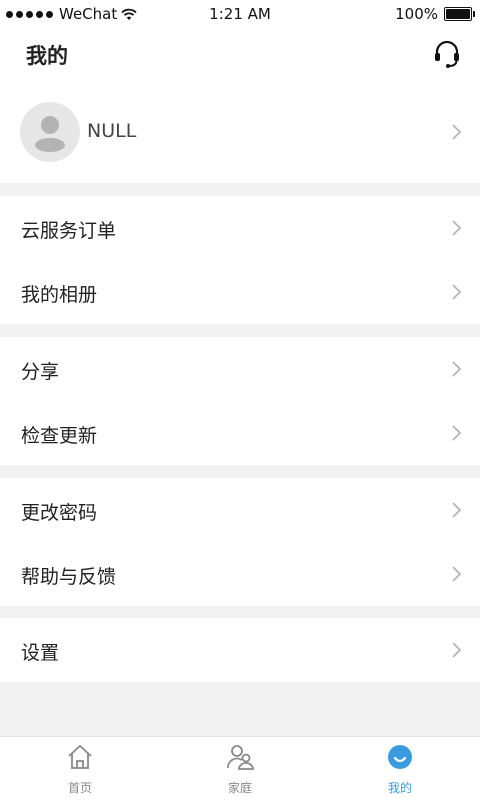 The image size is (480, 801). I want to click on home-icon, so click(80, 757).